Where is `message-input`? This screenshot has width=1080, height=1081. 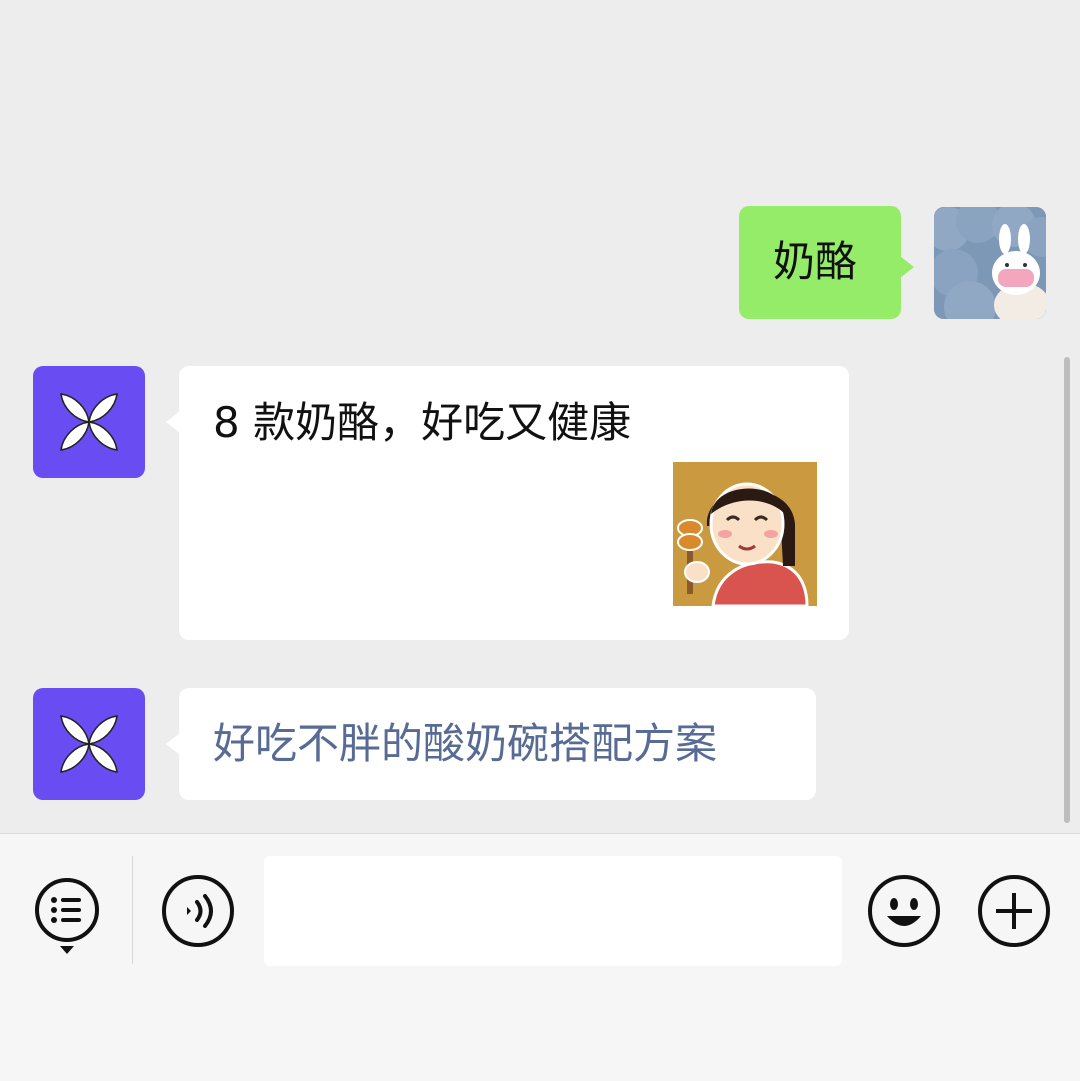 message-input is located at coordinates (553, 911).